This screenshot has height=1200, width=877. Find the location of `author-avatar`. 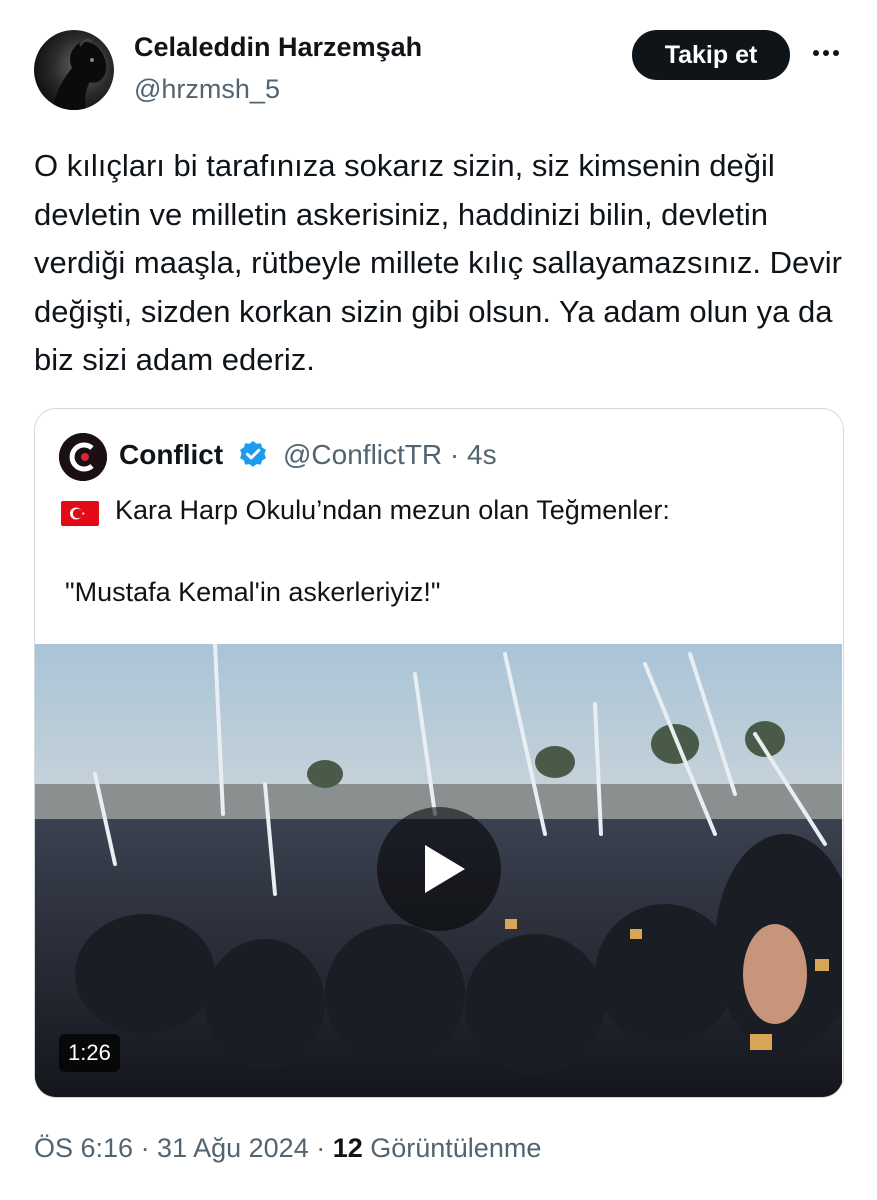

author-avatar is located at coordinates (74, 70).